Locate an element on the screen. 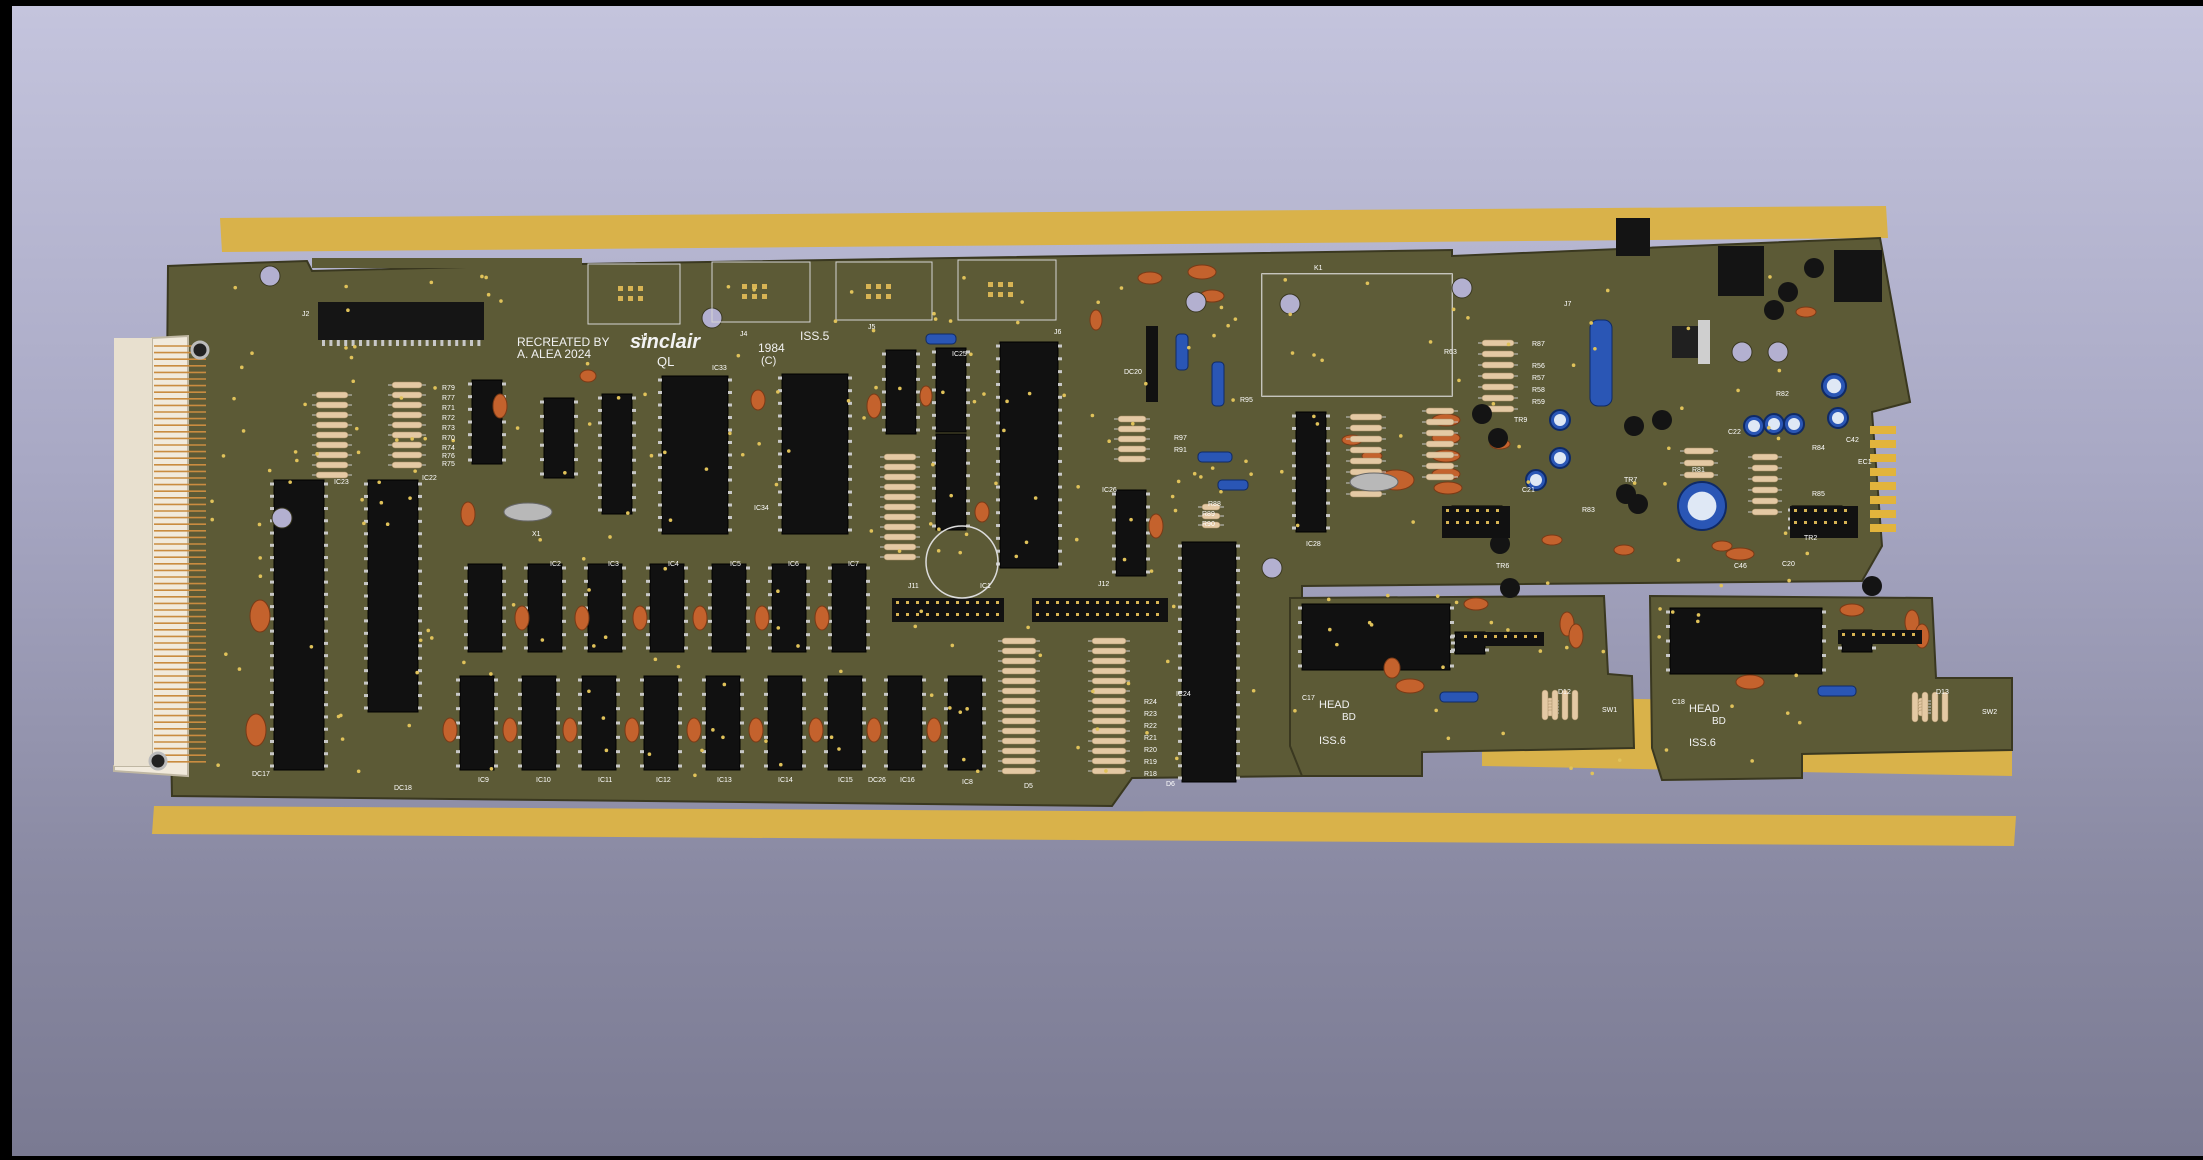  ref-ic10: IC10 is located at coordinates (543, 780).